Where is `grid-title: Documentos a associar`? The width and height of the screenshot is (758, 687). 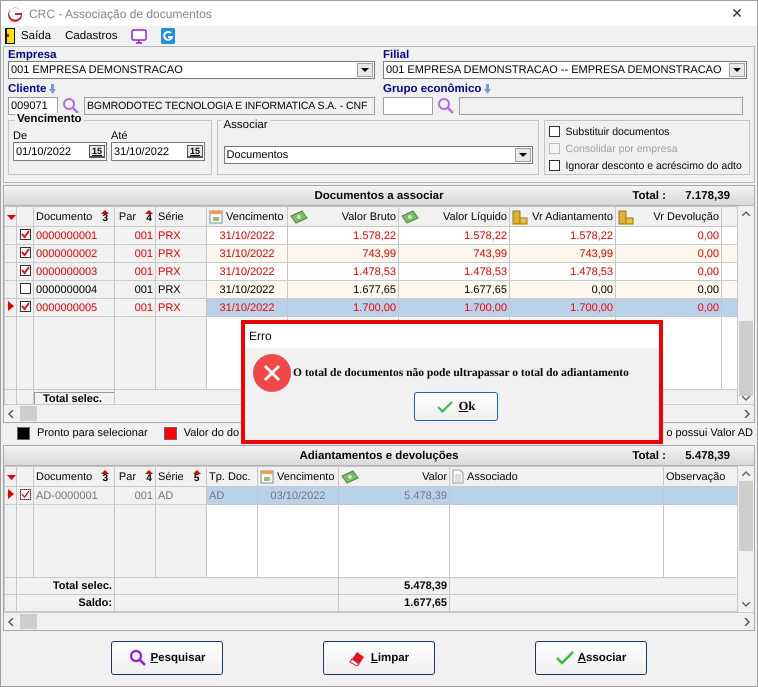
grid-title: Documentos a associar is located at coordinates (379, 196).